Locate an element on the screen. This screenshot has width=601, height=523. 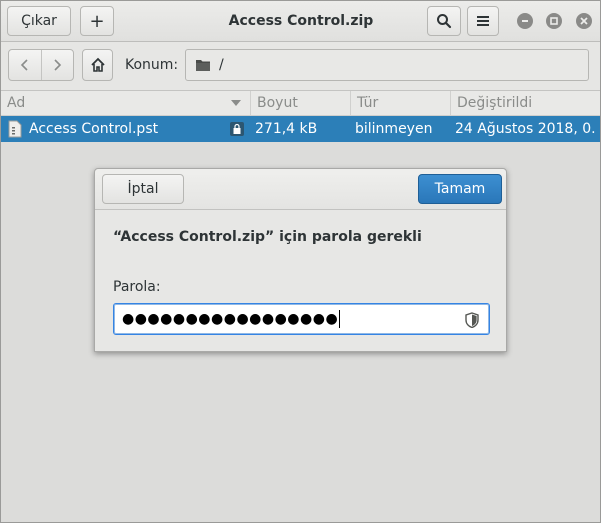
search-icon is located at coordinates (444, 21).